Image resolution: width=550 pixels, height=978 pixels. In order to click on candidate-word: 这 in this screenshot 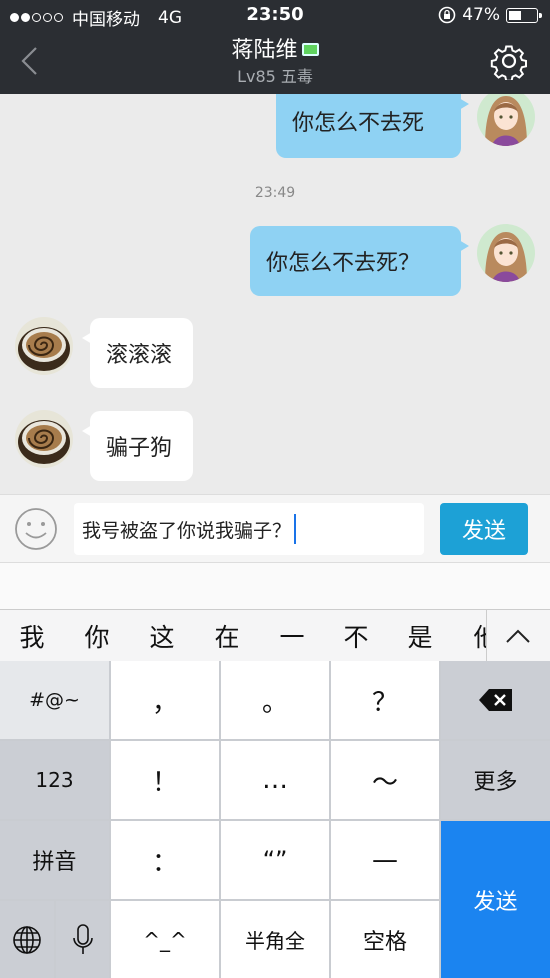, I will do `click(162, 636)`.